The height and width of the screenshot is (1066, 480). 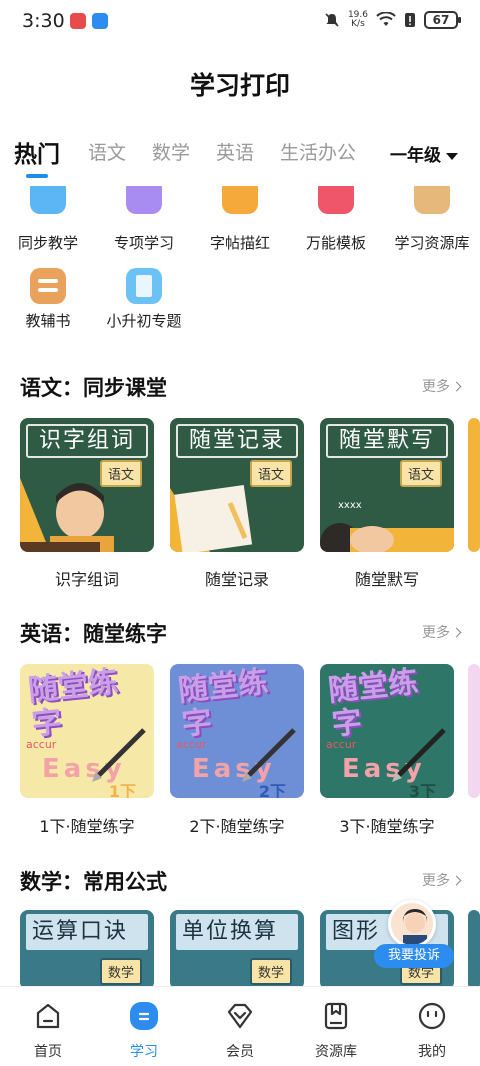 I want to click on grade-selector: 一年级, so click(x=424, y=153).